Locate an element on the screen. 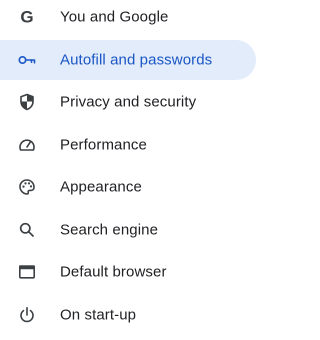  key-icon is located at coordinates (27, 60).